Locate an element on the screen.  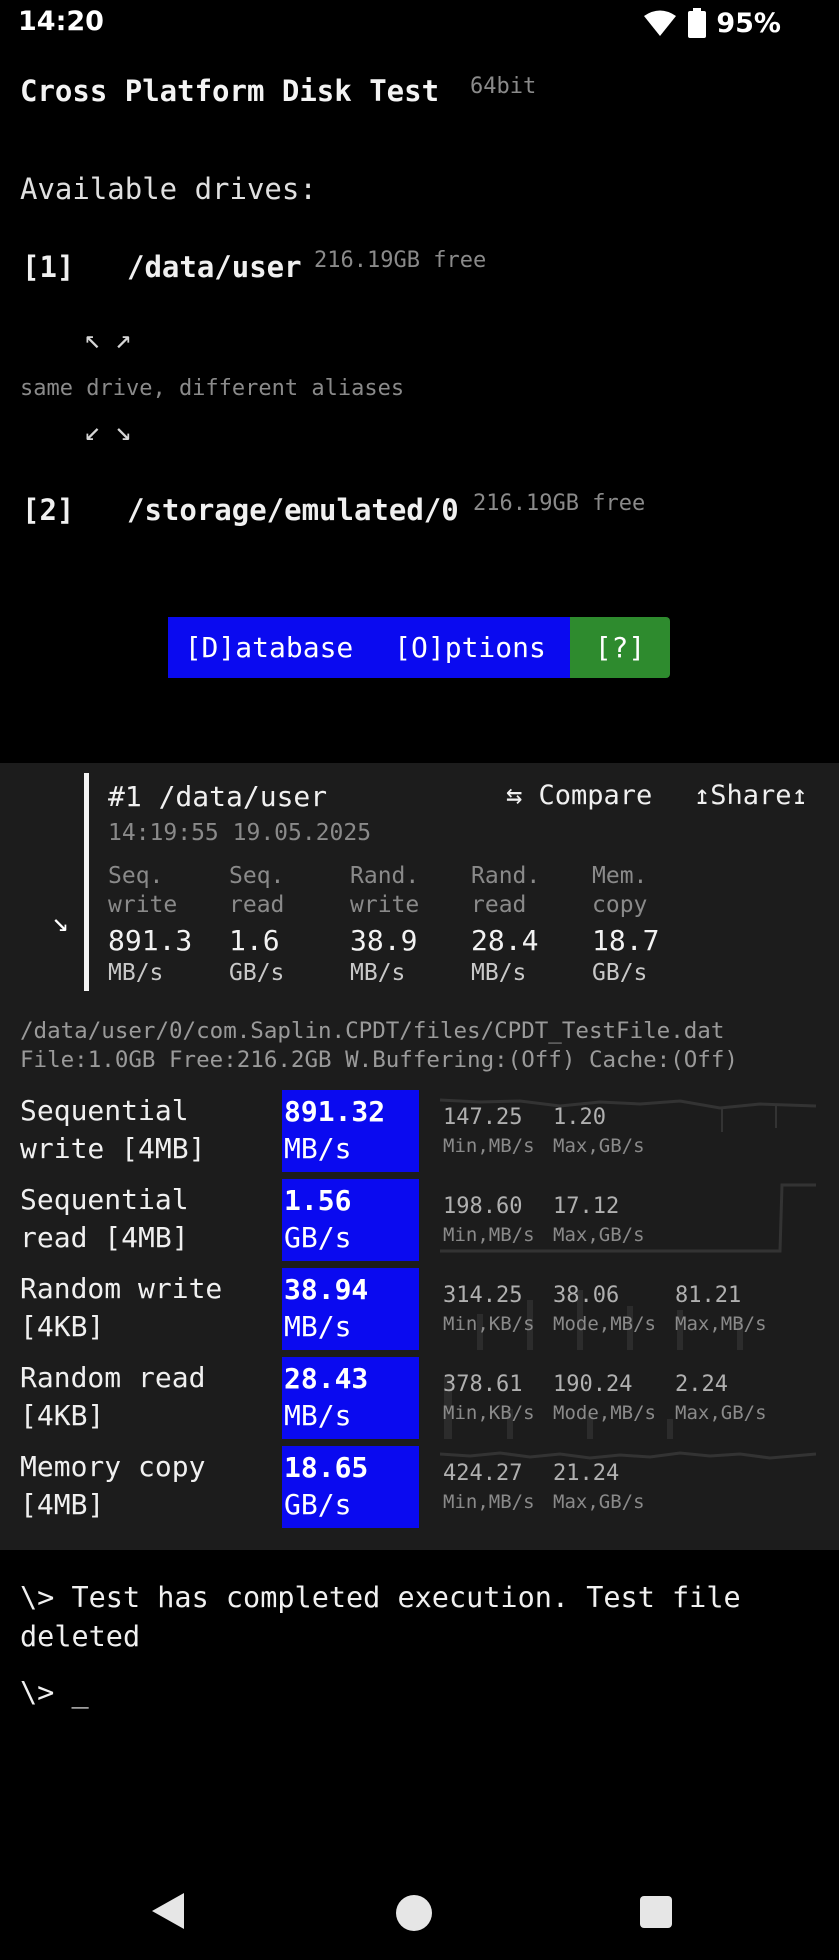
stat-rand-write-mode: 38.06 Mode,MB/s is located at coordinates (604, 1309).